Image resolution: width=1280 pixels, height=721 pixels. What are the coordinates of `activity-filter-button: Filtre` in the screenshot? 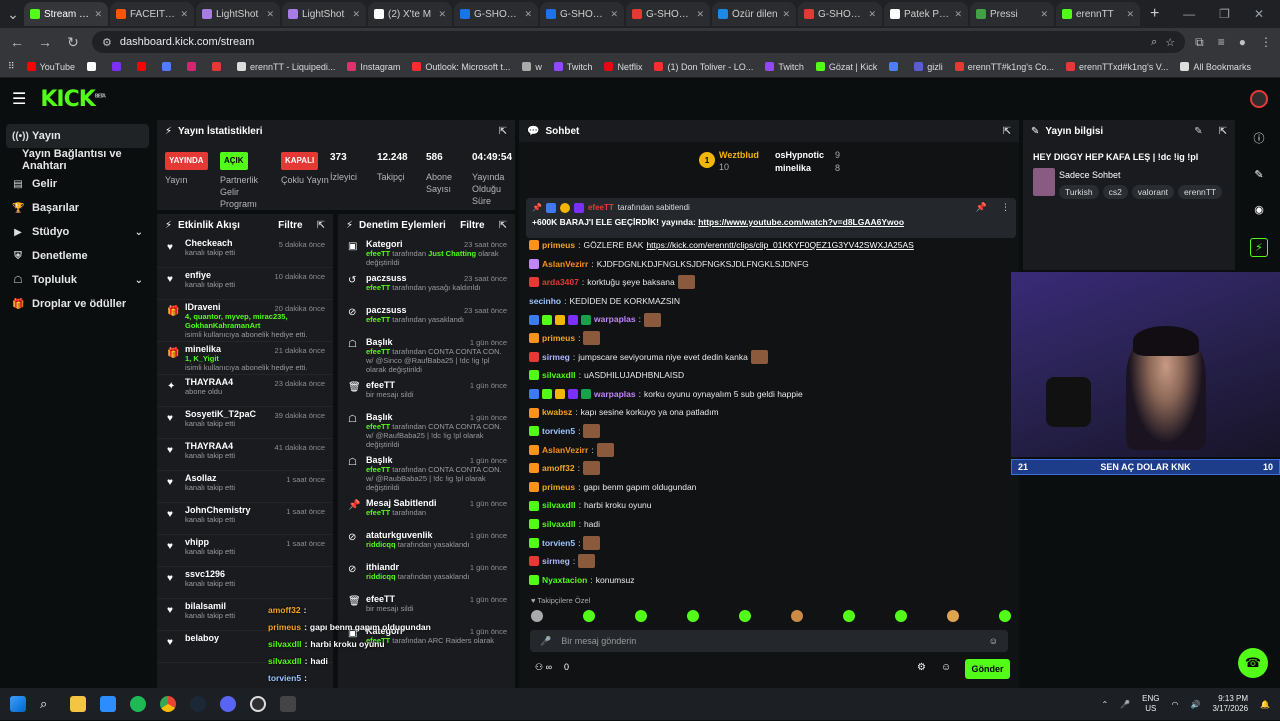 It's located at (290, 225).